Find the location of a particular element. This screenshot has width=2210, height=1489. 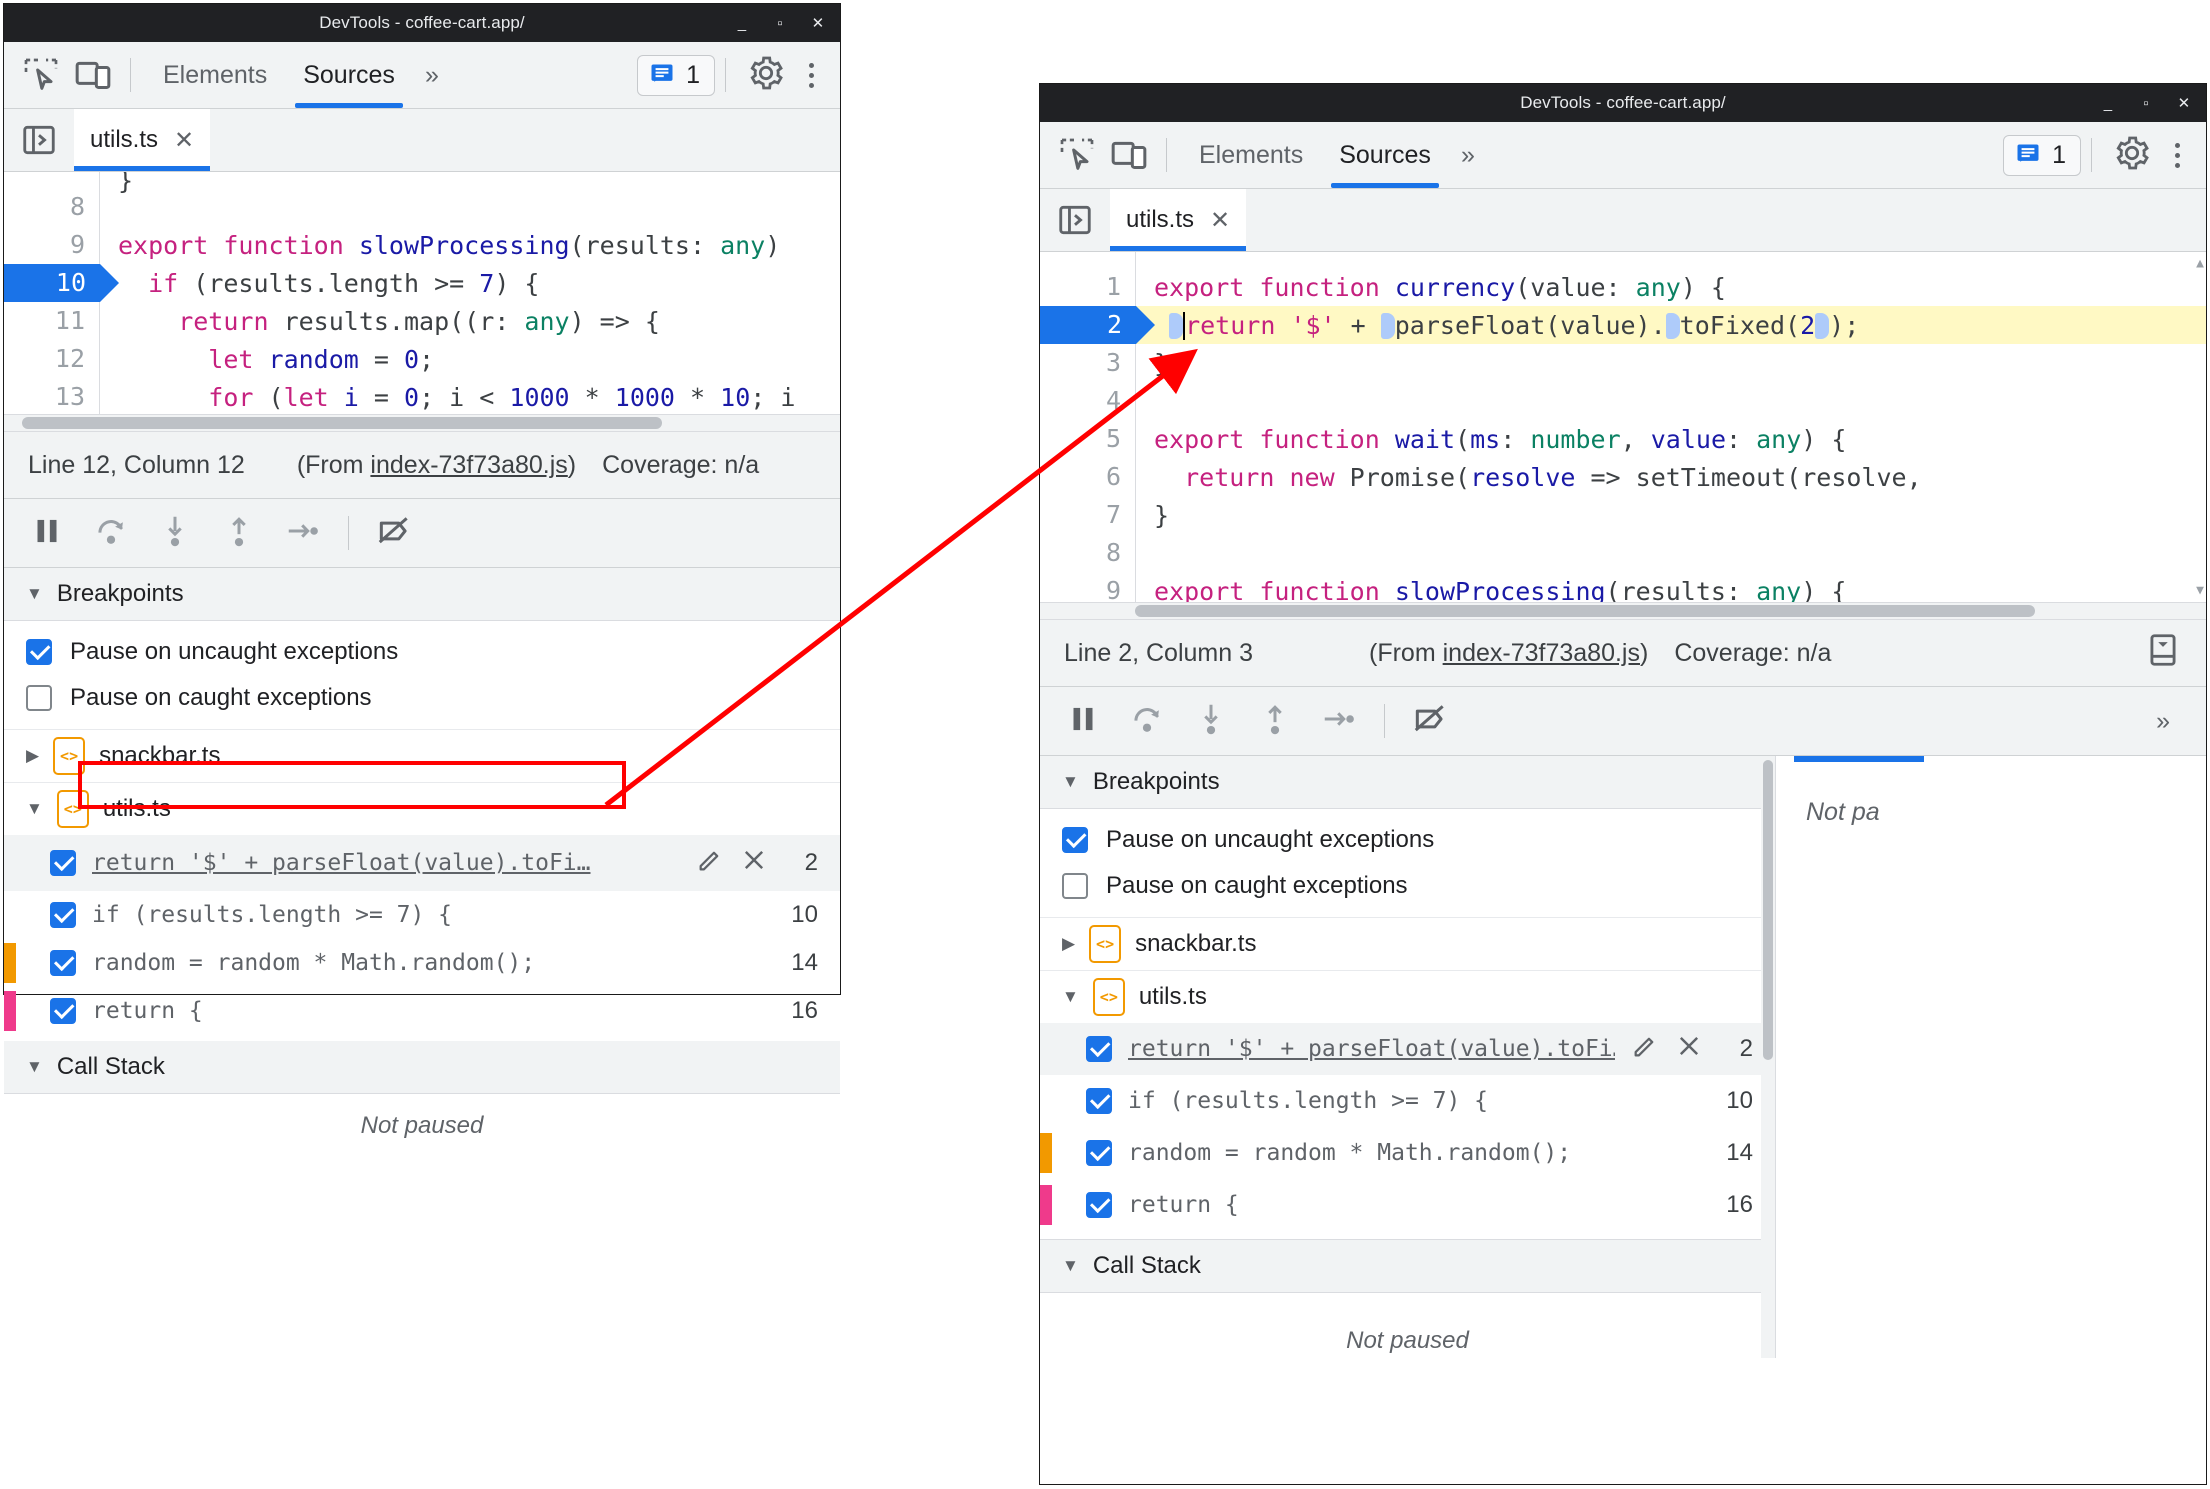

breakpoint-row: return '$' + parseFloat(value).toFi… 2 is located at coordinates (1407, 1049).